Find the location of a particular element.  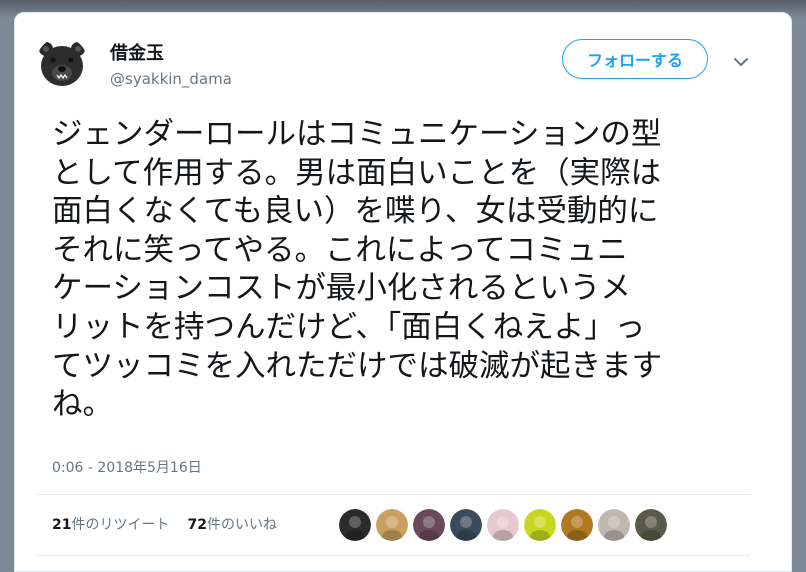

divider-top is located at coordinates (393, 494).